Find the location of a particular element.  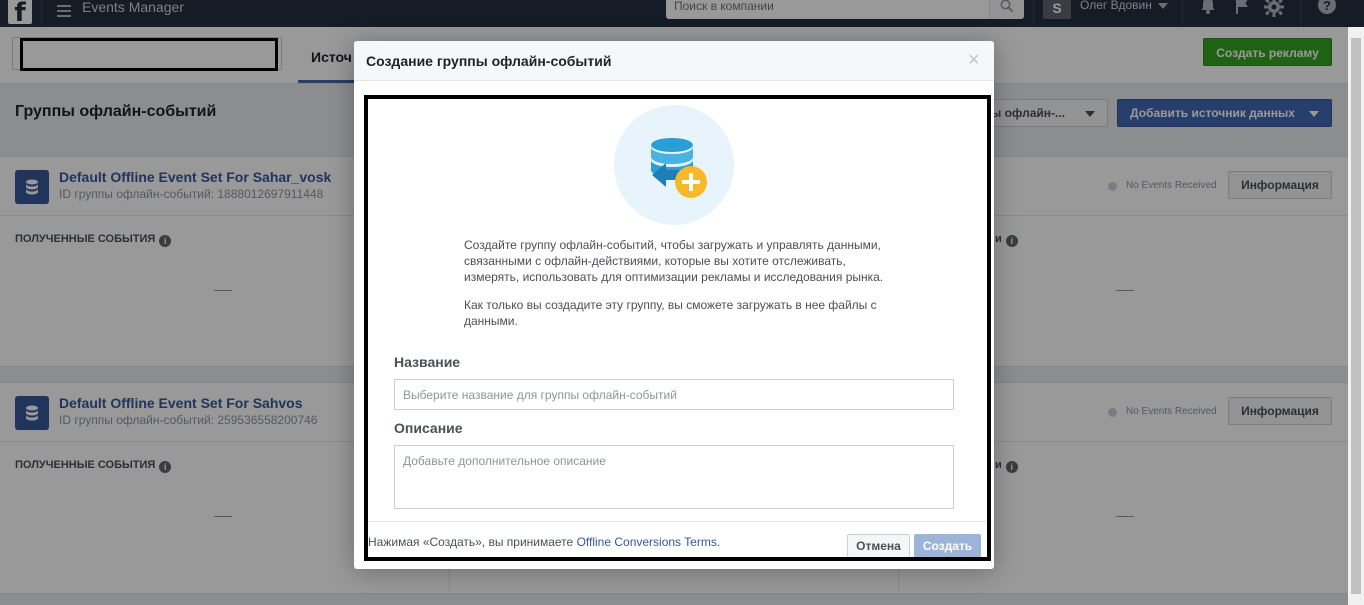

dialog-header: Создание группы офлайн-событий × is located at coordinates (674, 61).